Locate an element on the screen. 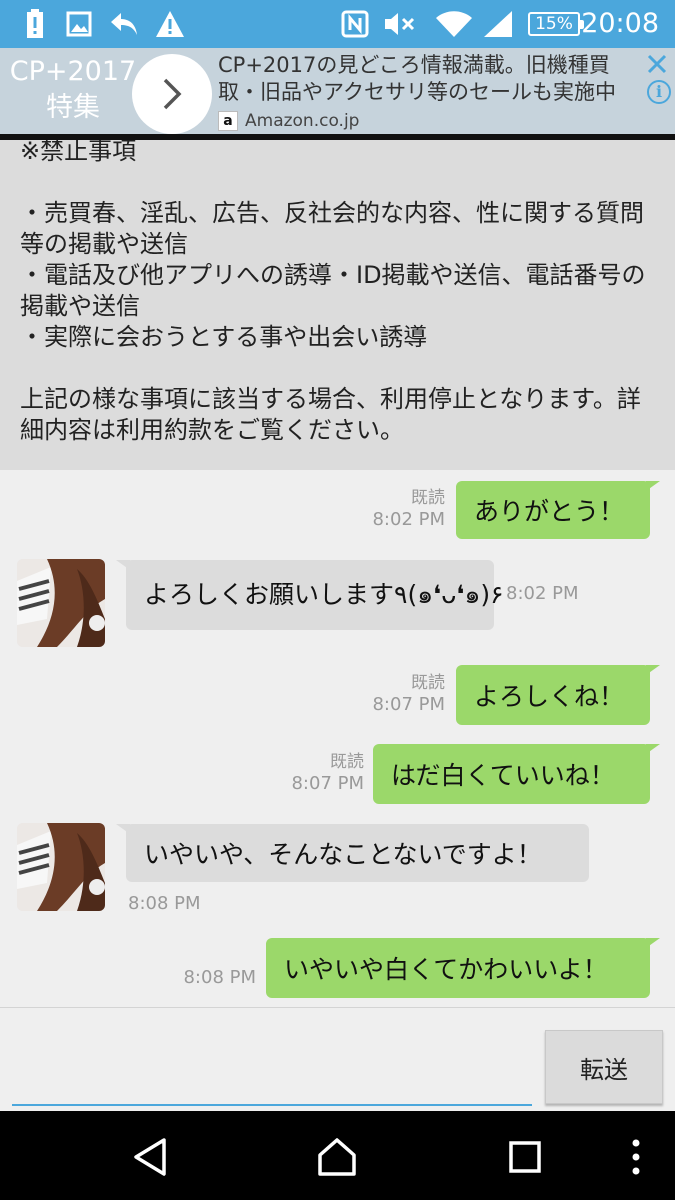 The width and height of the screenshot is (675, 1200). navigation-bar is located at coordinates (337, 1155).